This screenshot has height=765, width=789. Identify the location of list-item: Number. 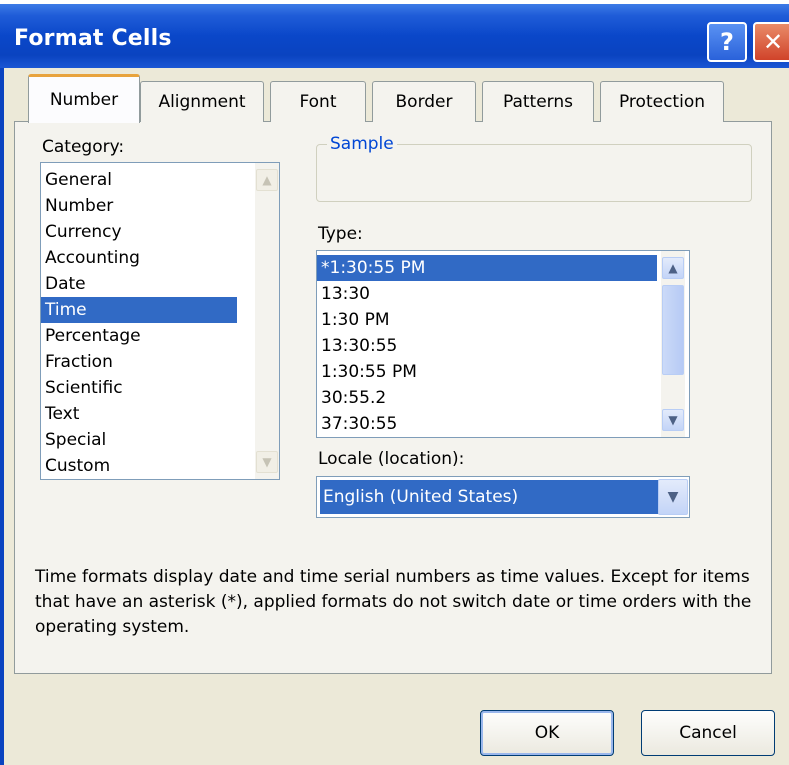
(139, 206).